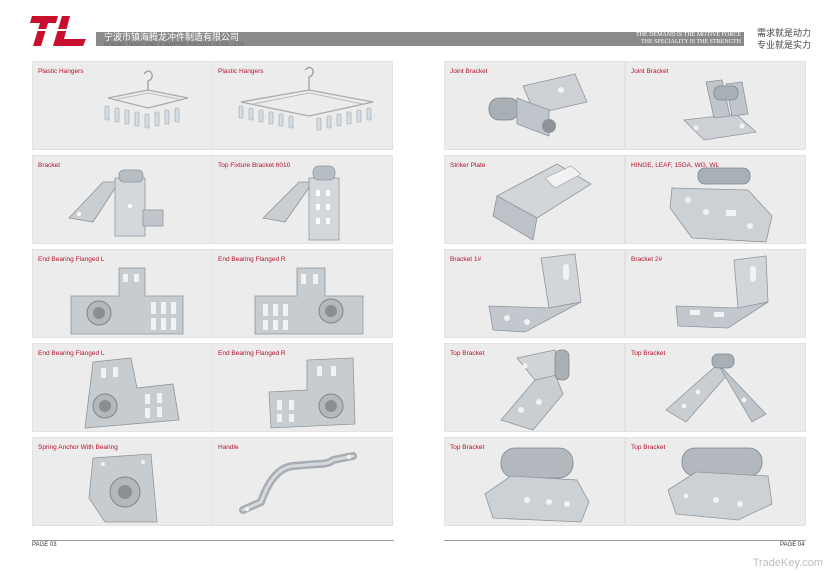 The width and height of the screenshot is (839, 573). I want to click on page-03-footer-rule, so click(213, 540).